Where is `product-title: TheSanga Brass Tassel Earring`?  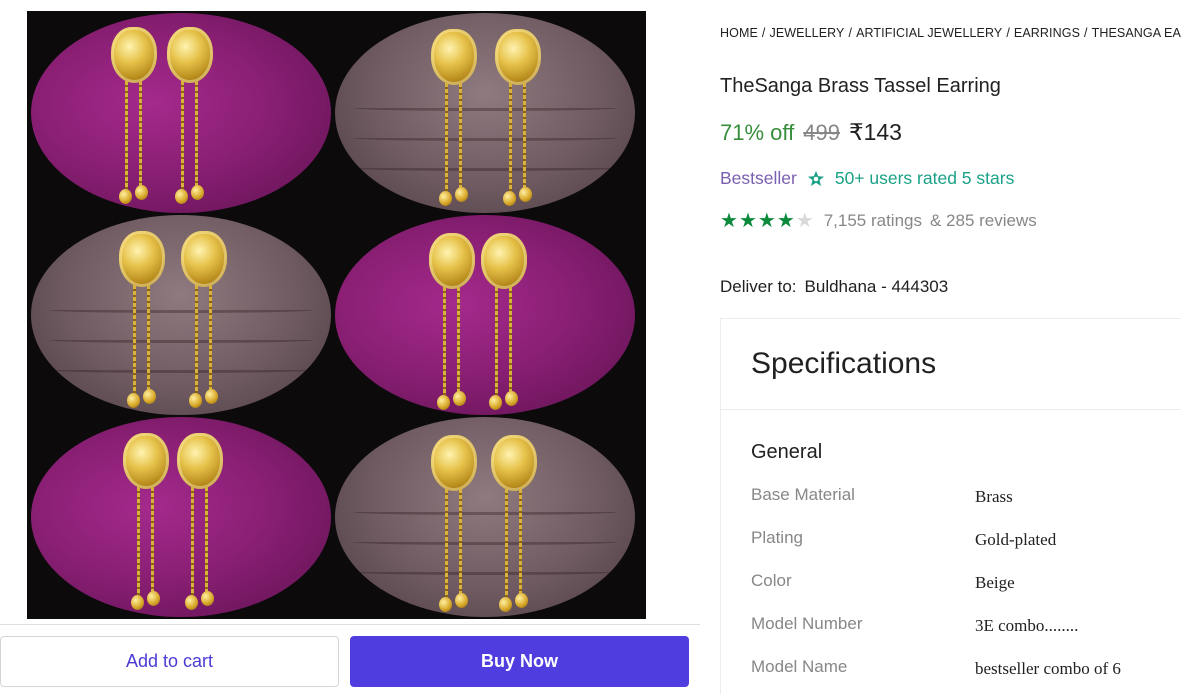 product-title: TheSanga Brass Tassel Earring is located at coordinates (860, 86).